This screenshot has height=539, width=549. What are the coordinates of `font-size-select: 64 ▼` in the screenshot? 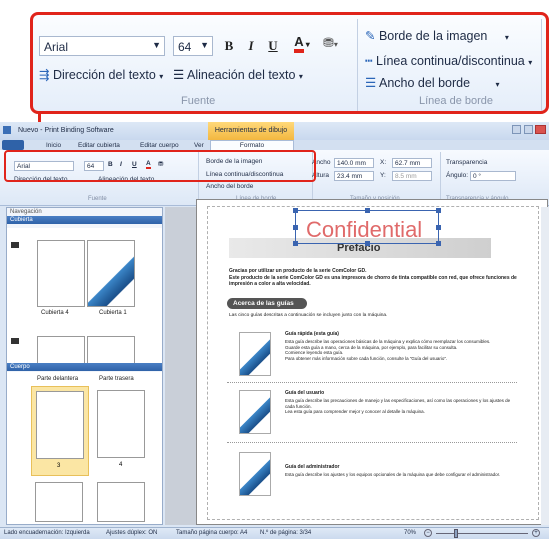 It's located at (193, 46).